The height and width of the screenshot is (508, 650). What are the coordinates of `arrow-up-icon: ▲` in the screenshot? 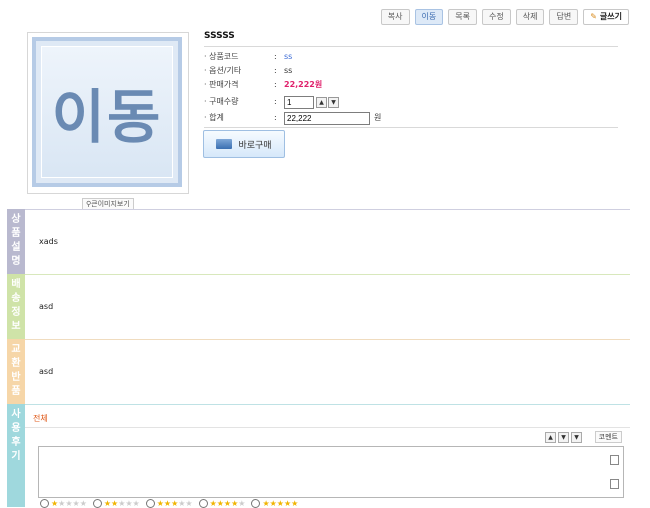 It's located at (550, 437).